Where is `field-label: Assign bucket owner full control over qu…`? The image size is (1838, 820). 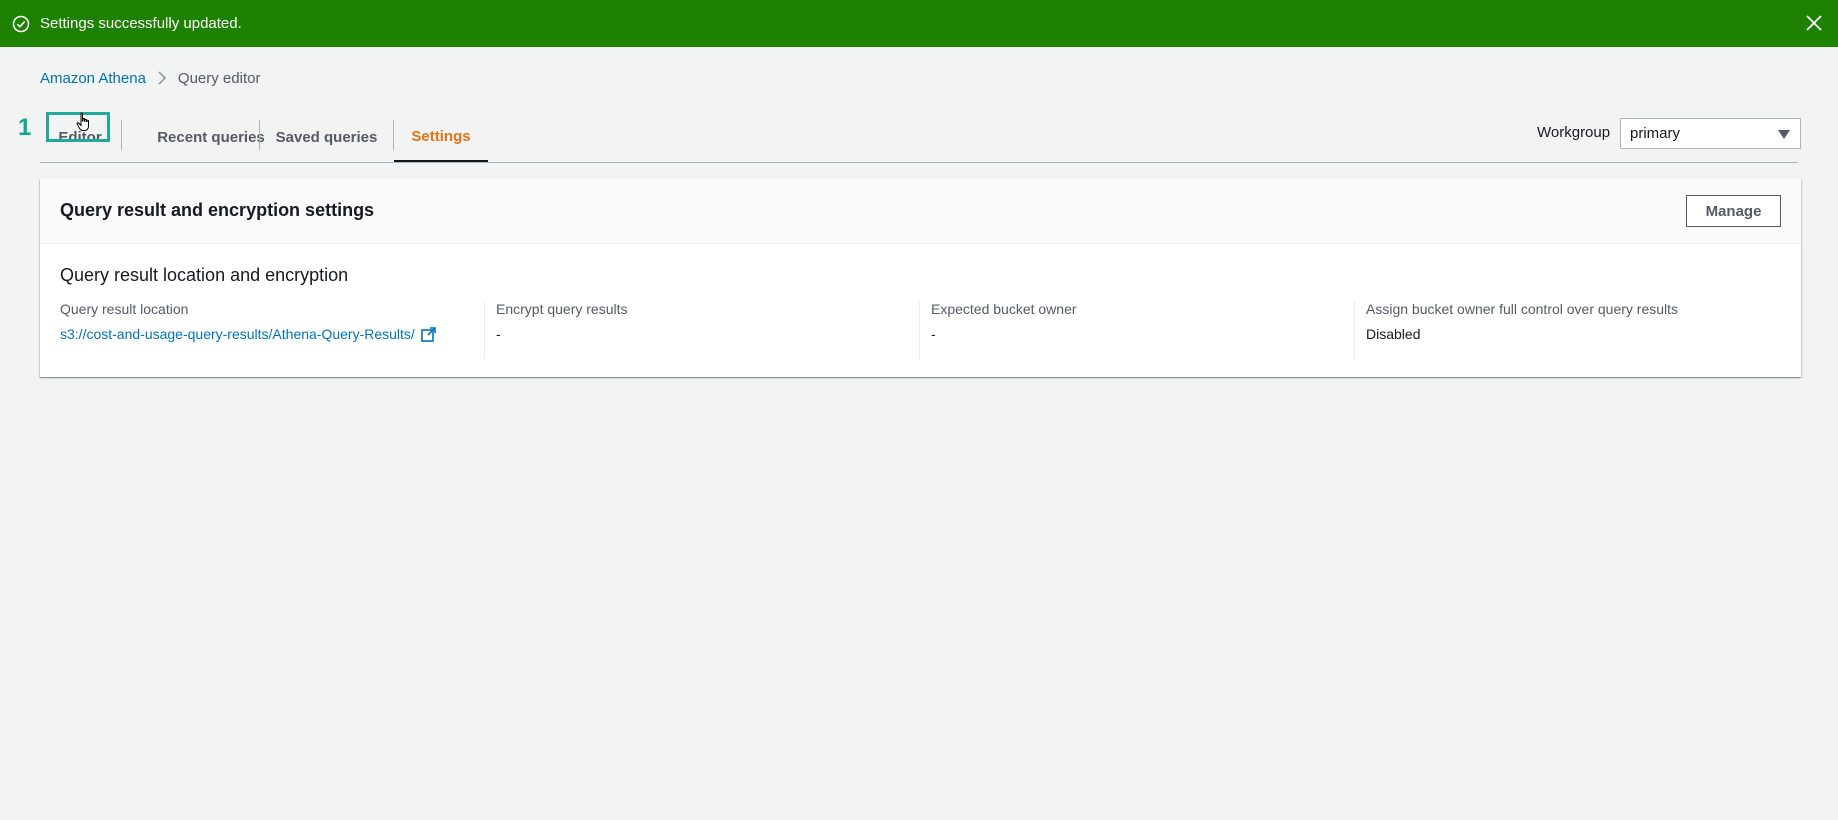 field-label: Assign bucket owner full control over qu… is located at coordinates (1522, 309).